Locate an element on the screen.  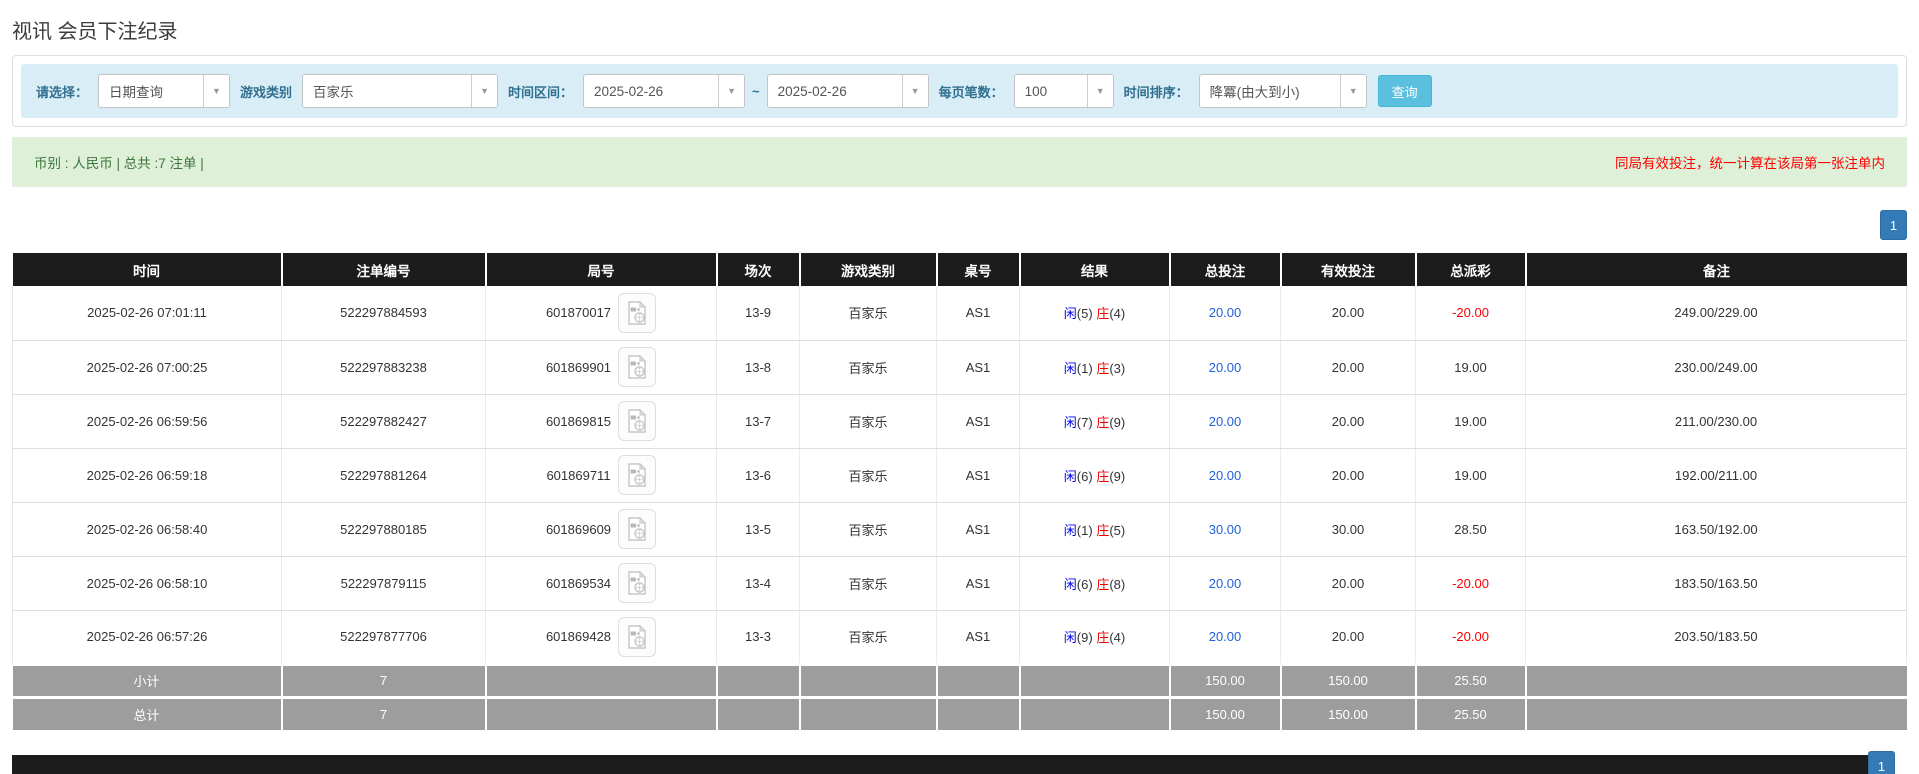
remark-cell: 192.00/211.00 is located at coordinates (1716, 475).